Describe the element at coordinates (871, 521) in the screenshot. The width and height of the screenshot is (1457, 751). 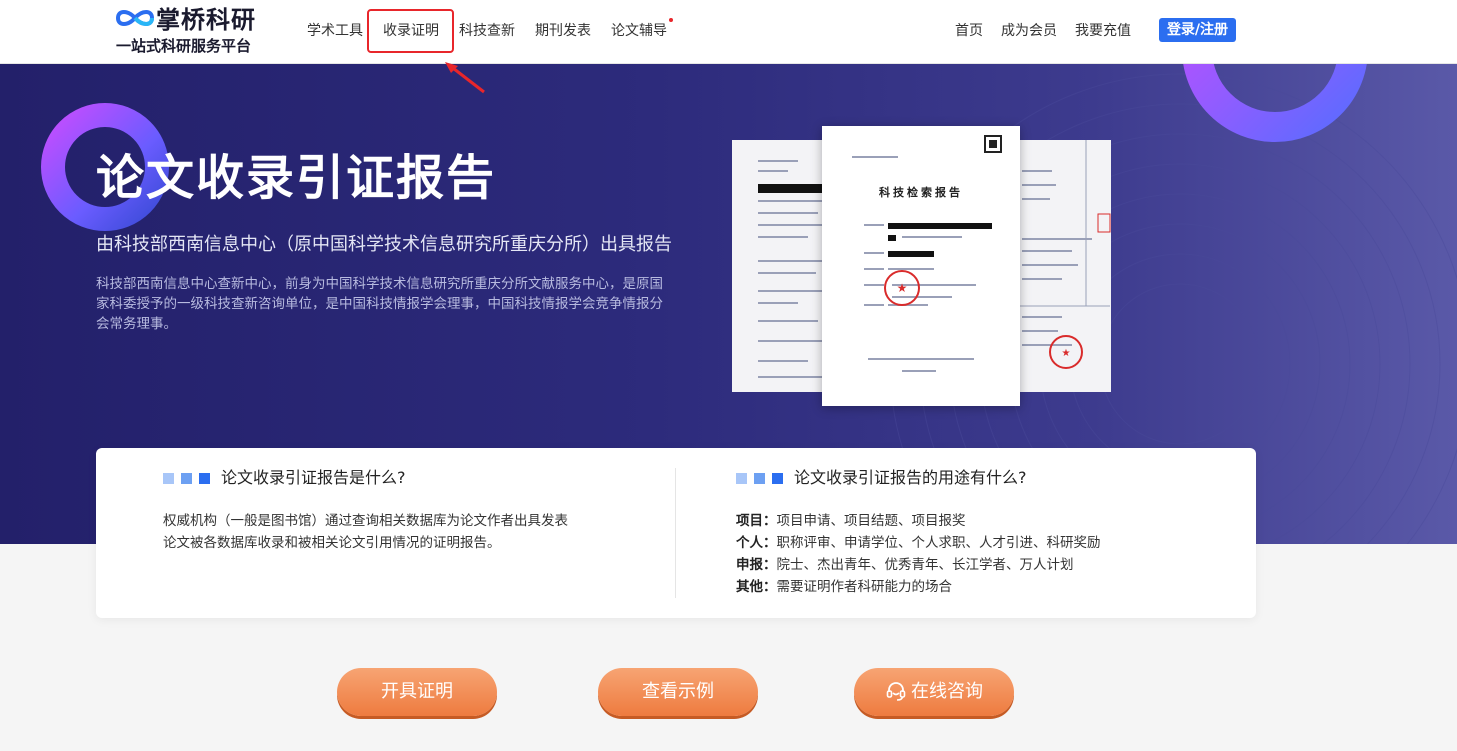
I see `use-text: 项目申请、项目结题、项目报奖` at that location.